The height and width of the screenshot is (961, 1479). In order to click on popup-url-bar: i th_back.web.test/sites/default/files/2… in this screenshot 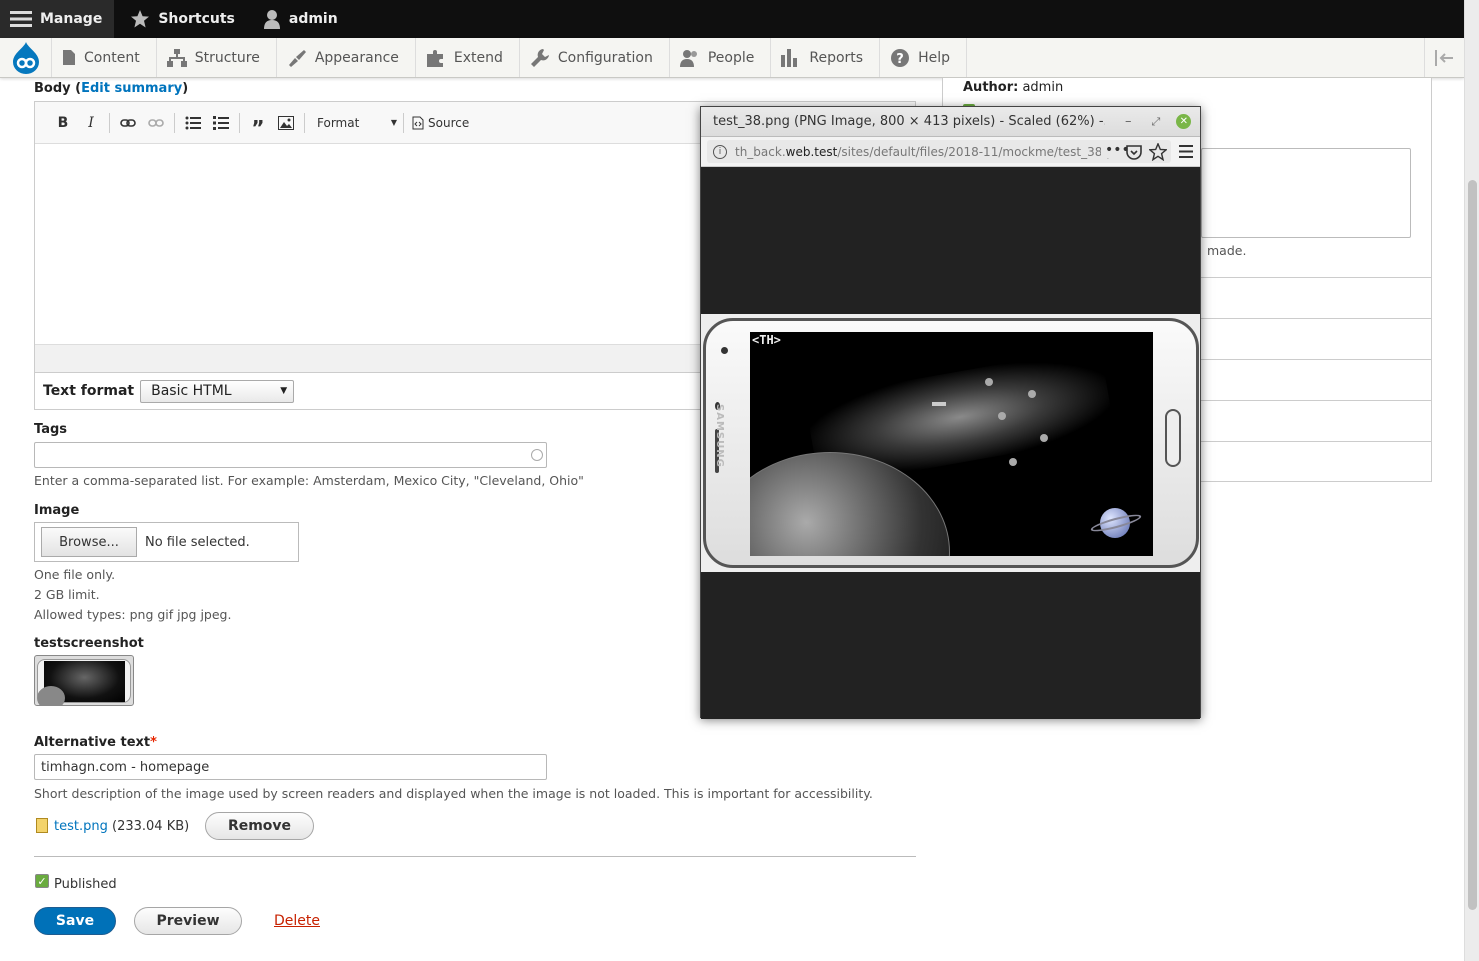, I will do `click(950, 152)`.